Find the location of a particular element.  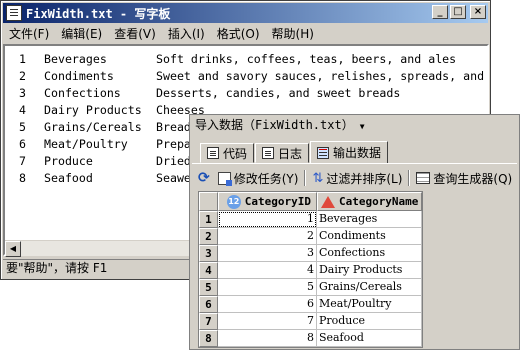

table-row: 5 5 Grains/Cereals is located at coordinates (310, 287).